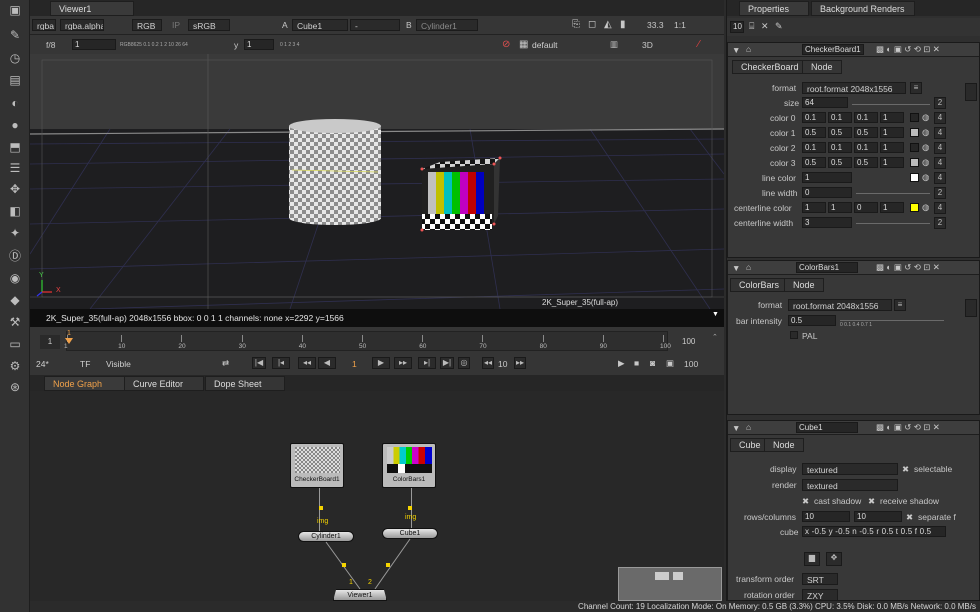  Describe the element at coordinates (905, 469) in the screenshot. I see `selectable-checkbox: ✖` at that location.